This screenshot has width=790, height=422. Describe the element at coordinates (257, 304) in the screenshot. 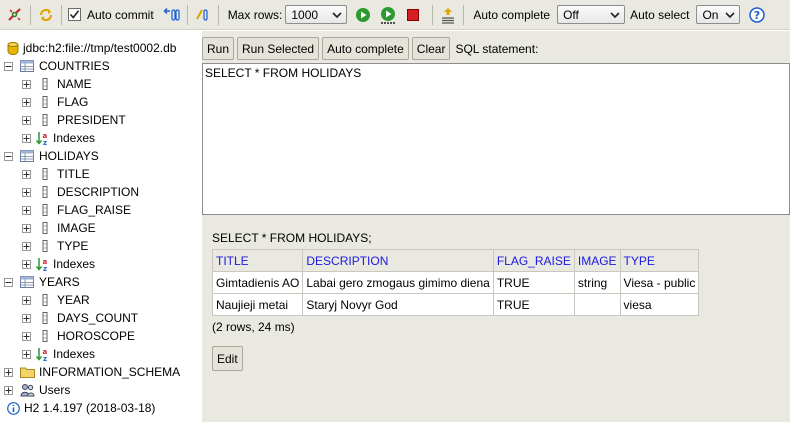

I see `table-cell: Naujieji metai` at that location.